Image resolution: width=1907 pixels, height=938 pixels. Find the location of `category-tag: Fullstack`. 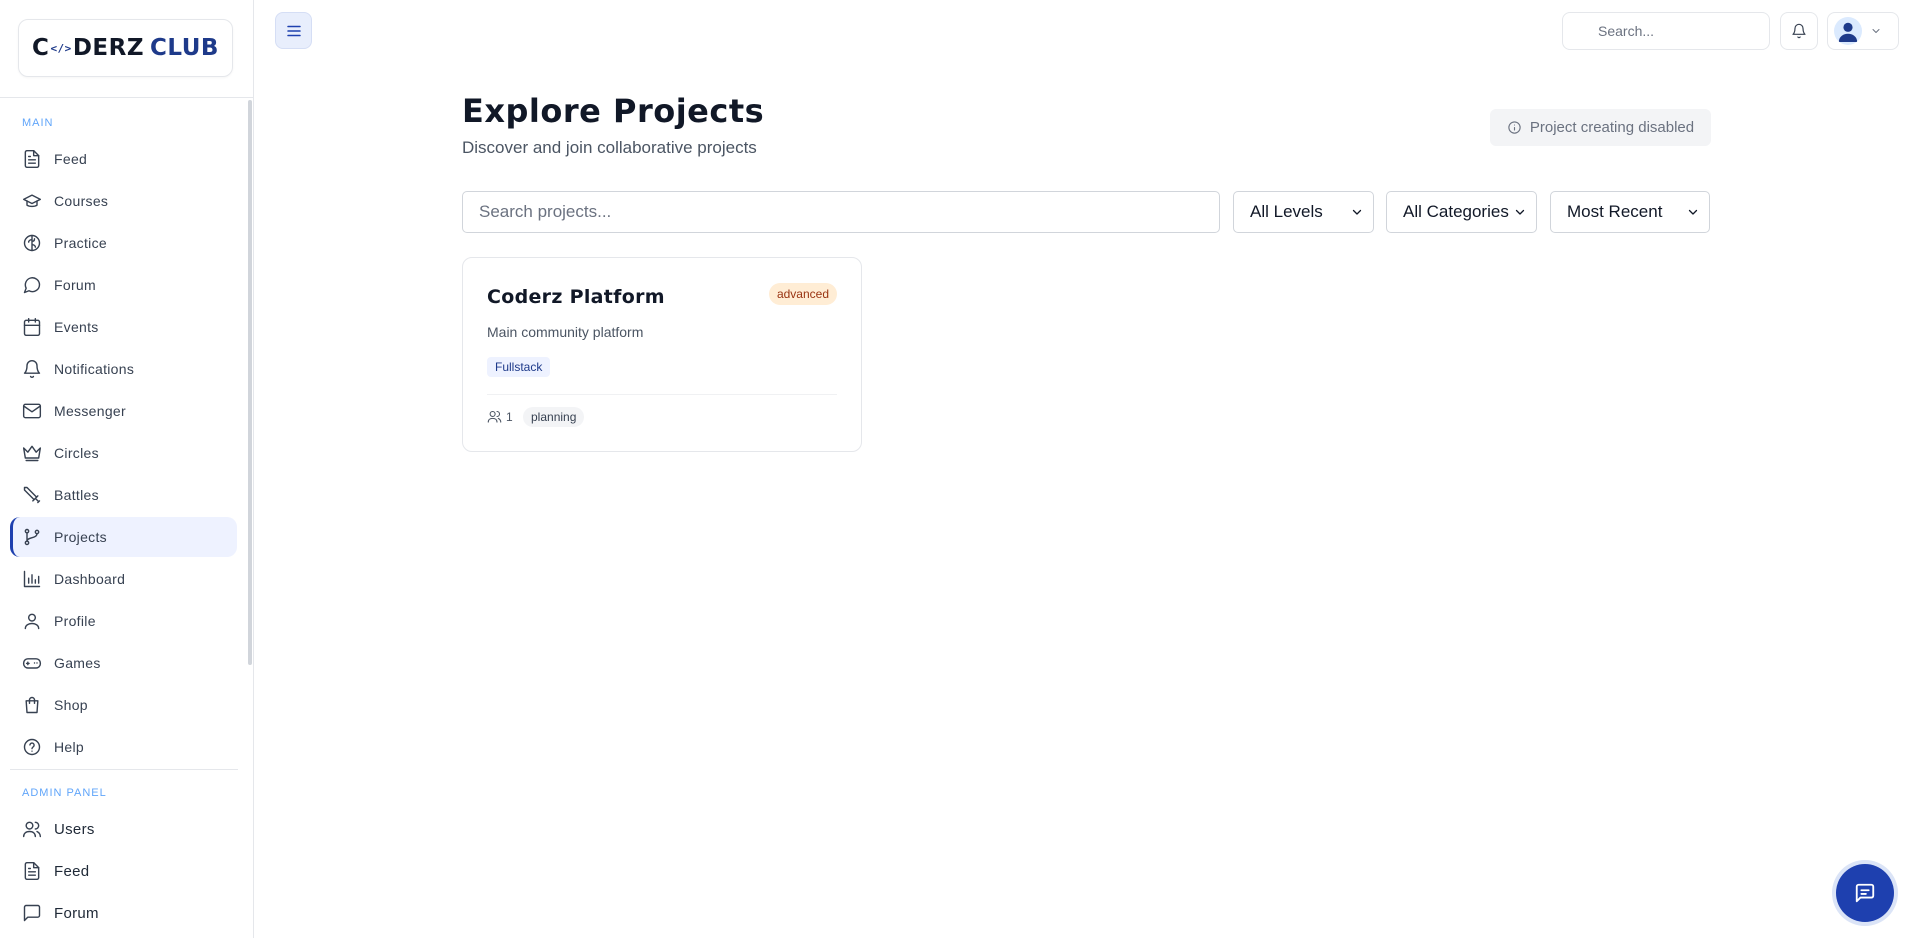

category-tag: Fullstack is located at coordinates (519, 367).